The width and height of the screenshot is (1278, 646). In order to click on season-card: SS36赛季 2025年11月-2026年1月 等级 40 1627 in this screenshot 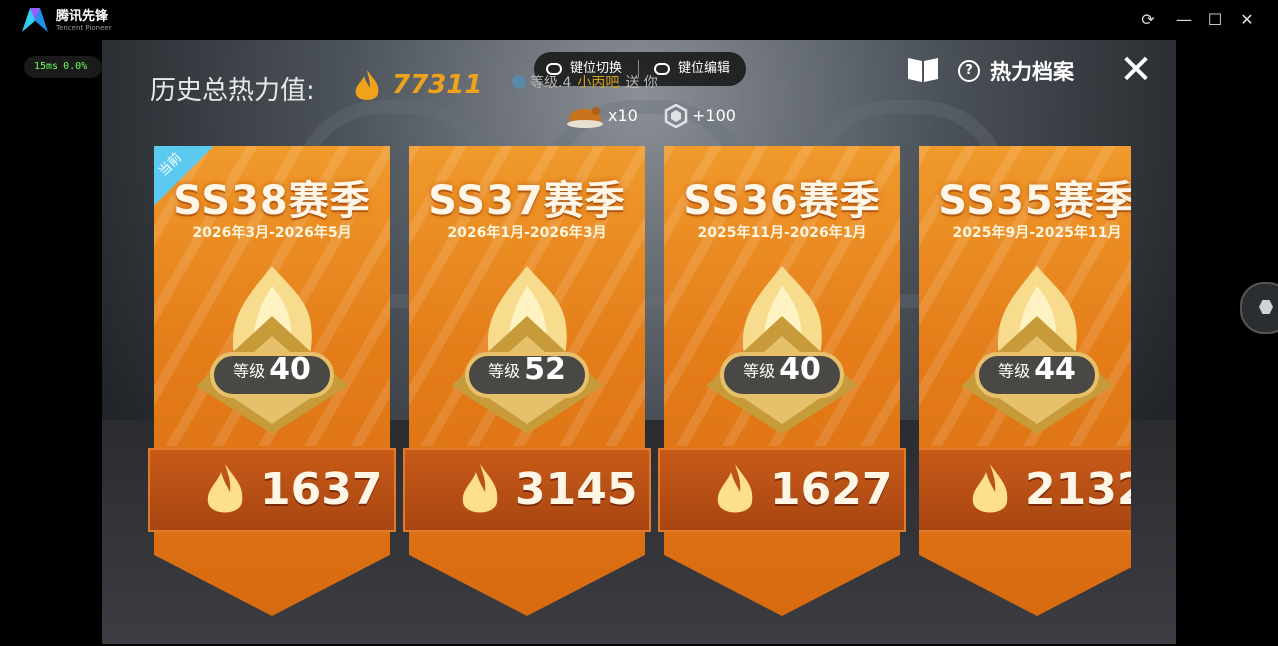, I will do `click(782, 381)`.